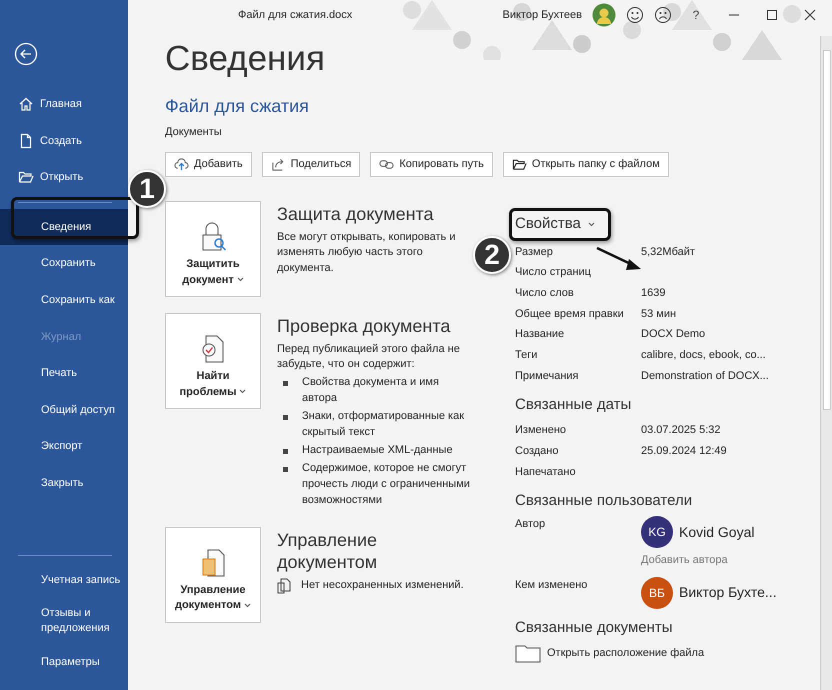  Describe the element at coordinates (194, 132) in the screenshot. I see `file-location: Документы` at that location.